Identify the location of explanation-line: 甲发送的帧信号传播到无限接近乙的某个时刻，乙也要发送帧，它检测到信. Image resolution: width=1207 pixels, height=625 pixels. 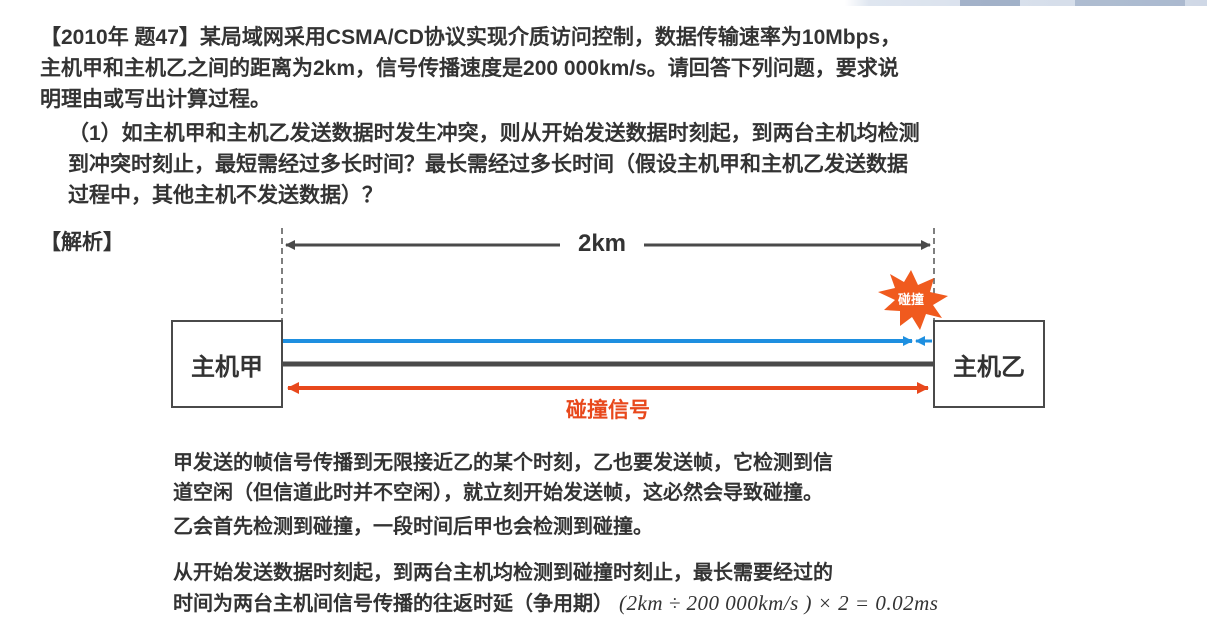
(503, 463).